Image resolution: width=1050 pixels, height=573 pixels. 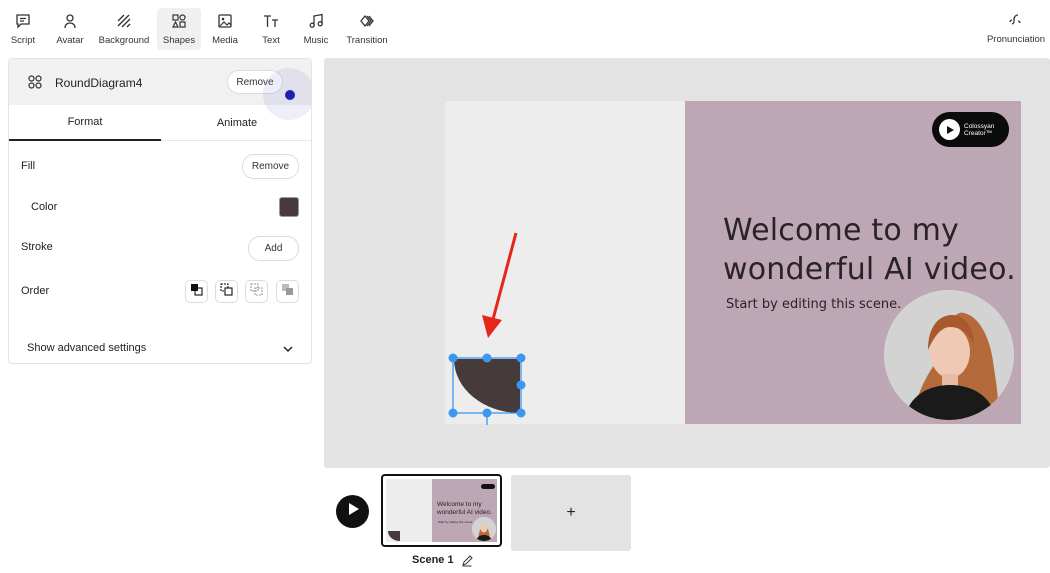 I want to click on send-backward-button, so click(x=256, y=291).